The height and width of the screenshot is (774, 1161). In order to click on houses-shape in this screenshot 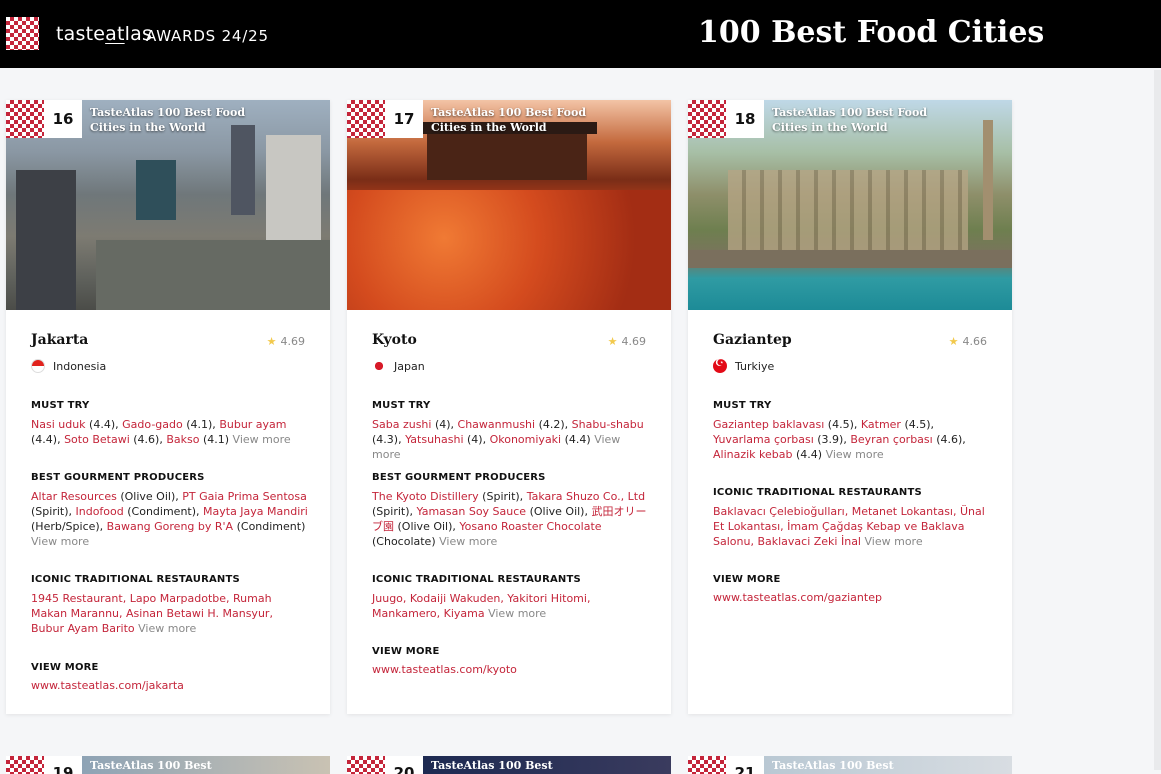, I will do `click(848, 210)`.